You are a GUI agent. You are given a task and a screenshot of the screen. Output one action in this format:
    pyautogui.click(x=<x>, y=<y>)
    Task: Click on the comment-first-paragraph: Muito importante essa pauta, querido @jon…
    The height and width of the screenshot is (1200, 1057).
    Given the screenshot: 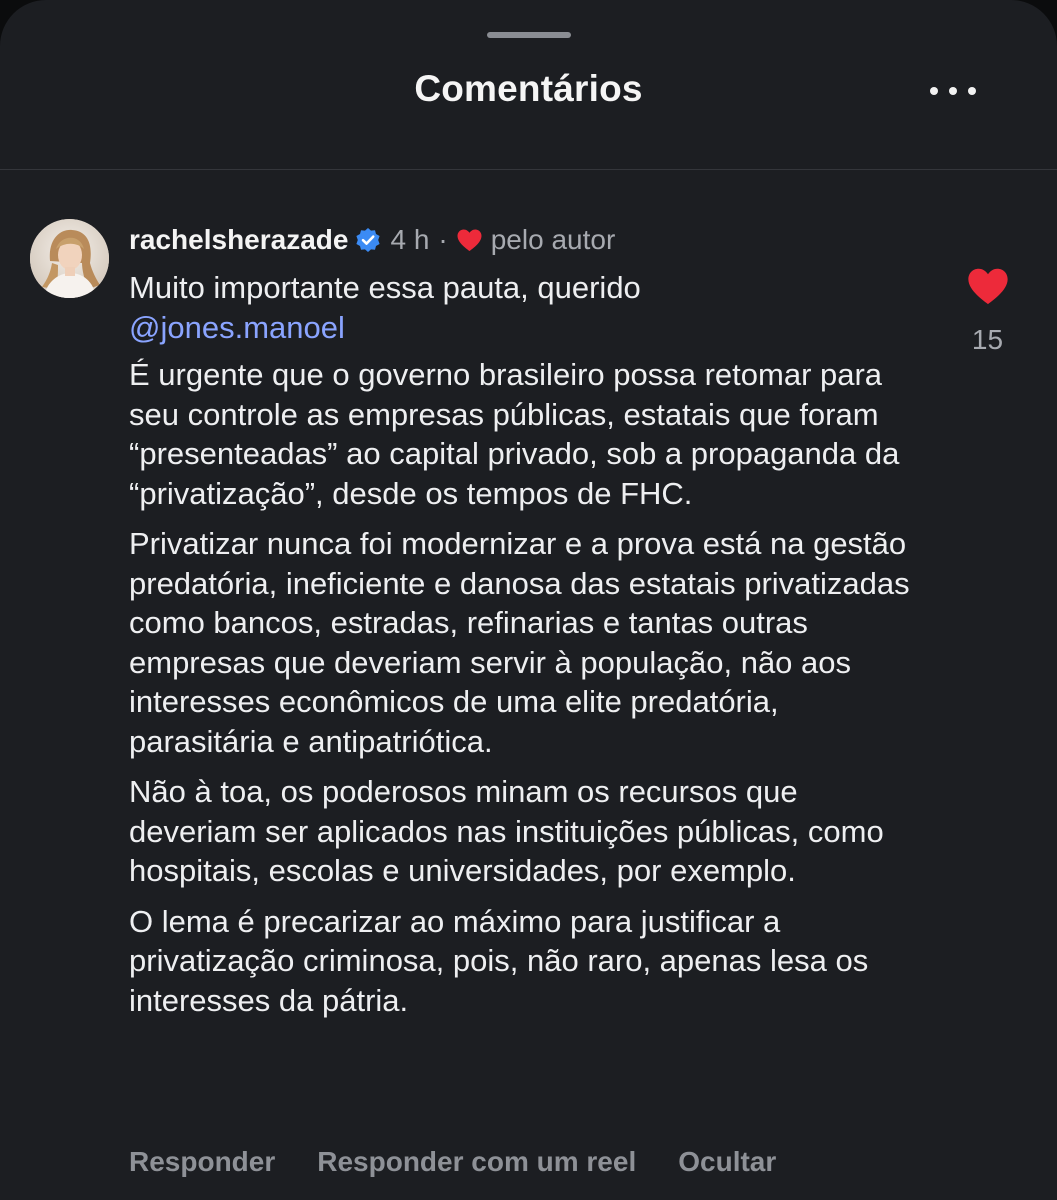 What is the action you would take?
    pyautogui.click(x=529, y=307)
    